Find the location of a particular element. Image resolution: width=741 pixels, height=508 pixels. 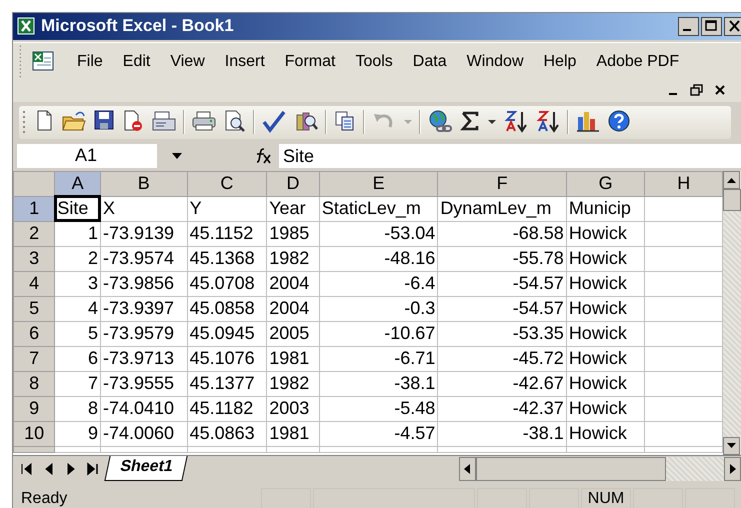

status-text: Ready is located at coordinates (44, 499).